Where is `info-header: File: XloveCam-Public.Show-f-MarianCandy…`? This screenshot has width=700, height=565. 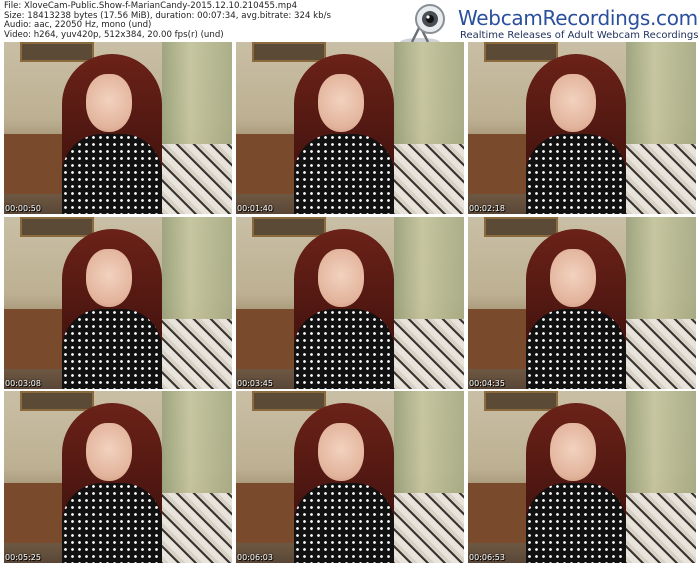 info-header: File: XloveCam-Public.Show-f-MarianCandy… is located at coordinates (350, 23).